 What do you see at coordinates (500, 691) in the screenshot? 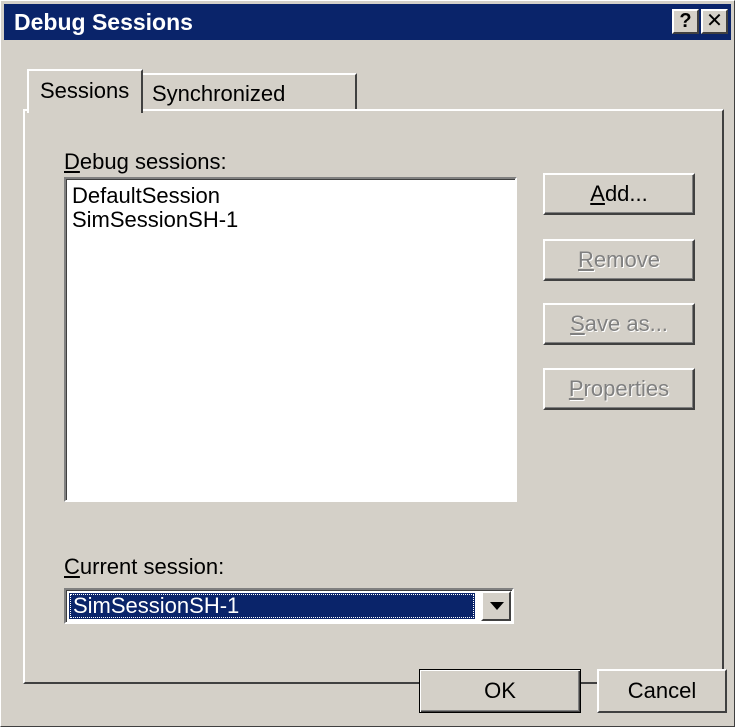
I see `ok-button: OK` at bounding box center [500, 691].